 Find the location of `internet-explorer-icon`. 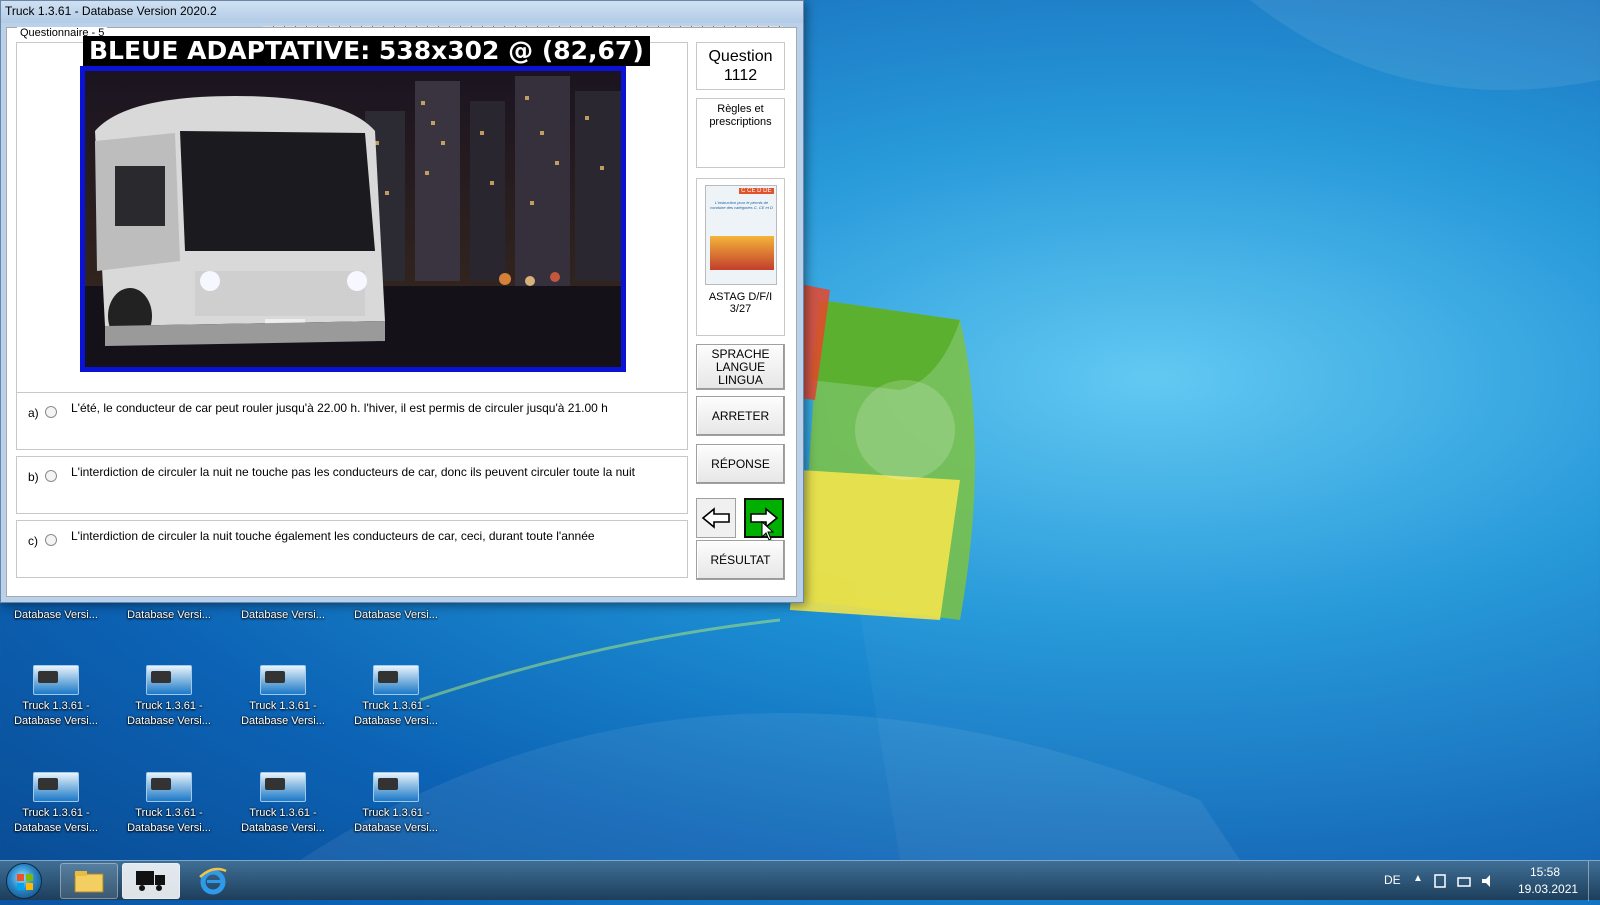

internet-explorer-icon is located at coordinates (213, 881).